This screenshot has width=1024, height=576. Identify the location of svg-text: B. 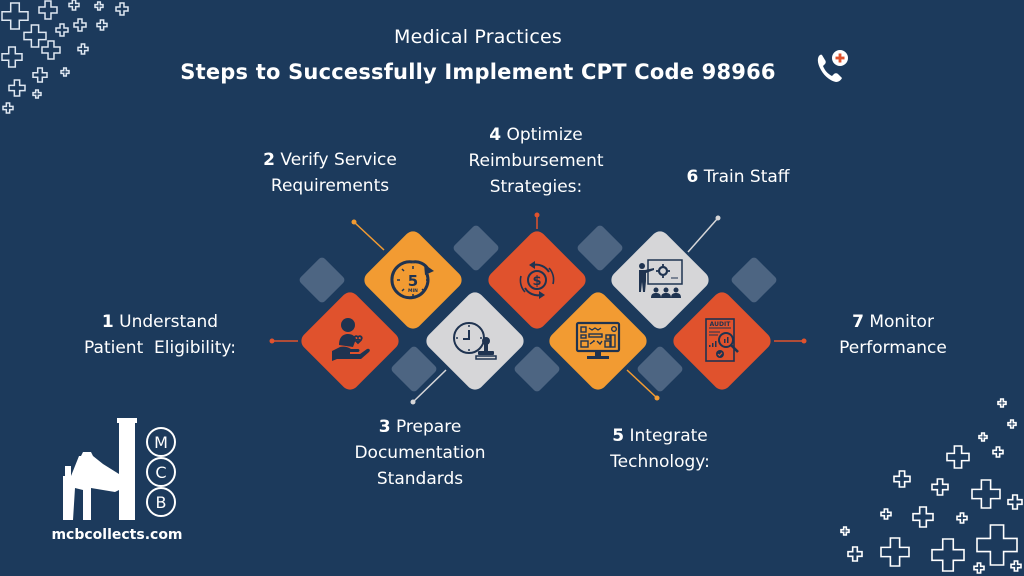
(161, 502).